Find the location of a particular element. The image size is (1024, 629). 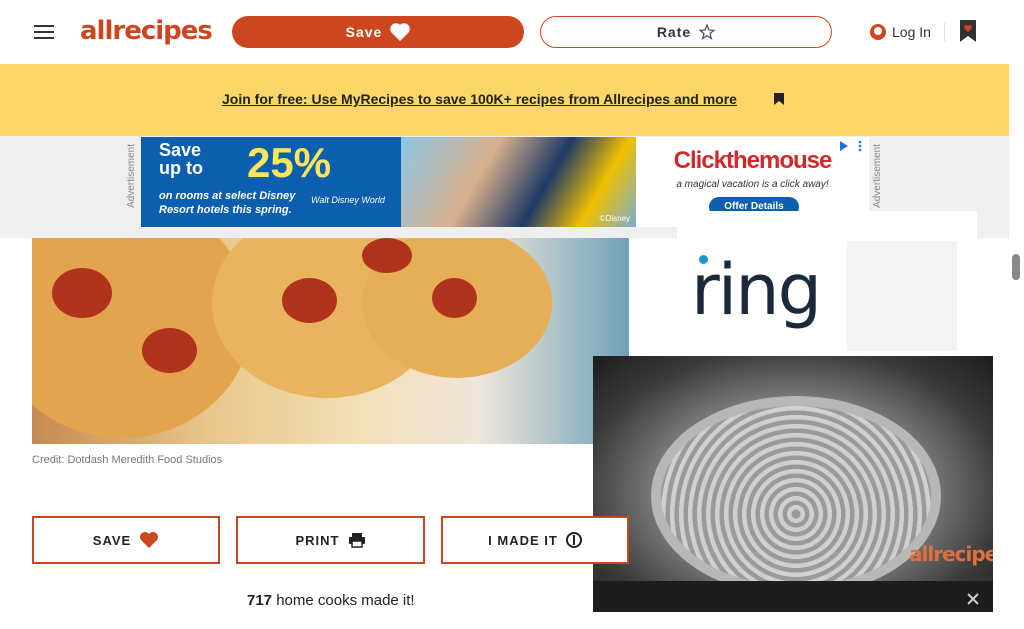

ad-label-right: Advertisement is located at coordinates (877, 176).